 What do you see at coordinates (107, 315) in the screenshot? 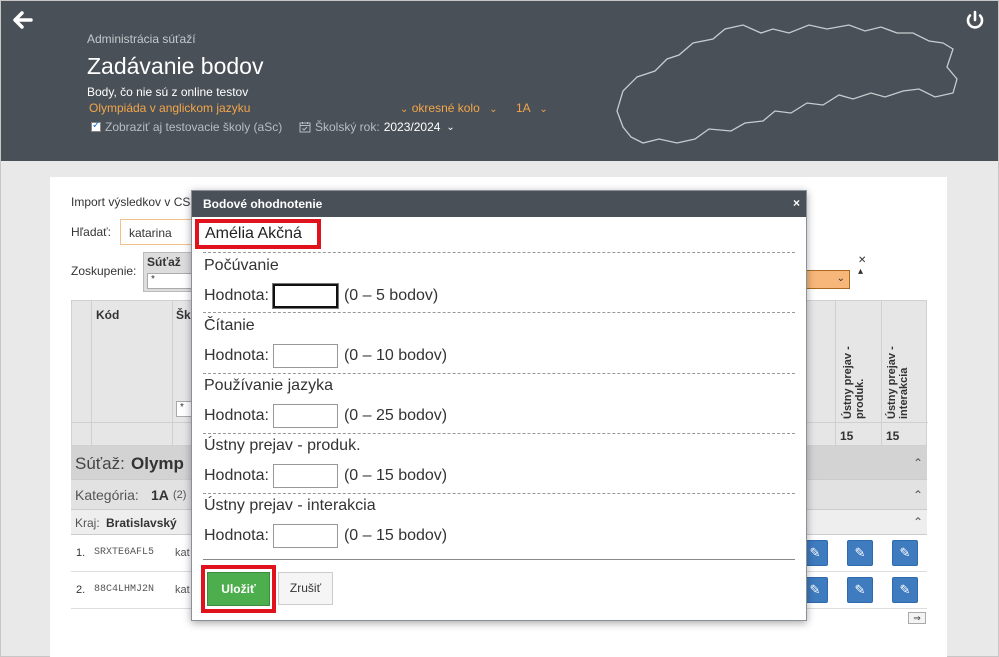
I see `col-kod-header: Kód` at bounding box center [107, 315].